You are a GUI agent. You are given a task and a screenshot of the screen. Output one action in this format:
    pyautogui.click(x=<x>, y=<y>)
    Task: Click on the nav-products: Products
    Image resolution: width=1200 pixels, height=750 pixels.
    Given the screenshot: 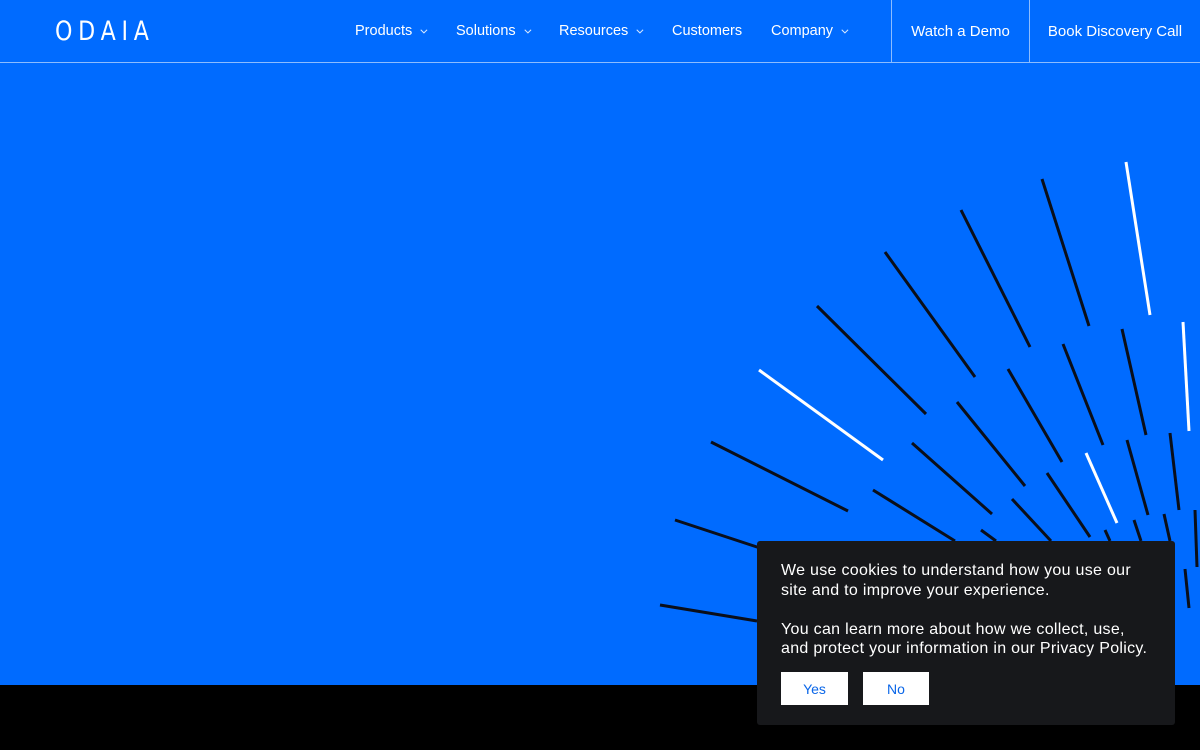 What is the action you would take?
    pyautogui.click(x=391, y=31)
    